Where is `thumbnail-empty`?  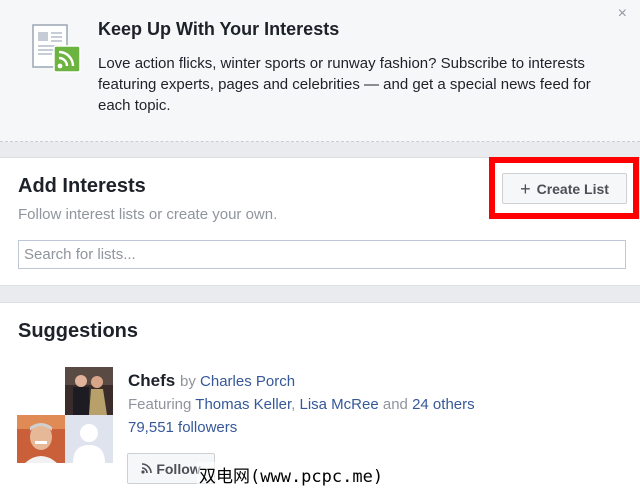 thumbnail-empty is located at coordinates (41, 391).